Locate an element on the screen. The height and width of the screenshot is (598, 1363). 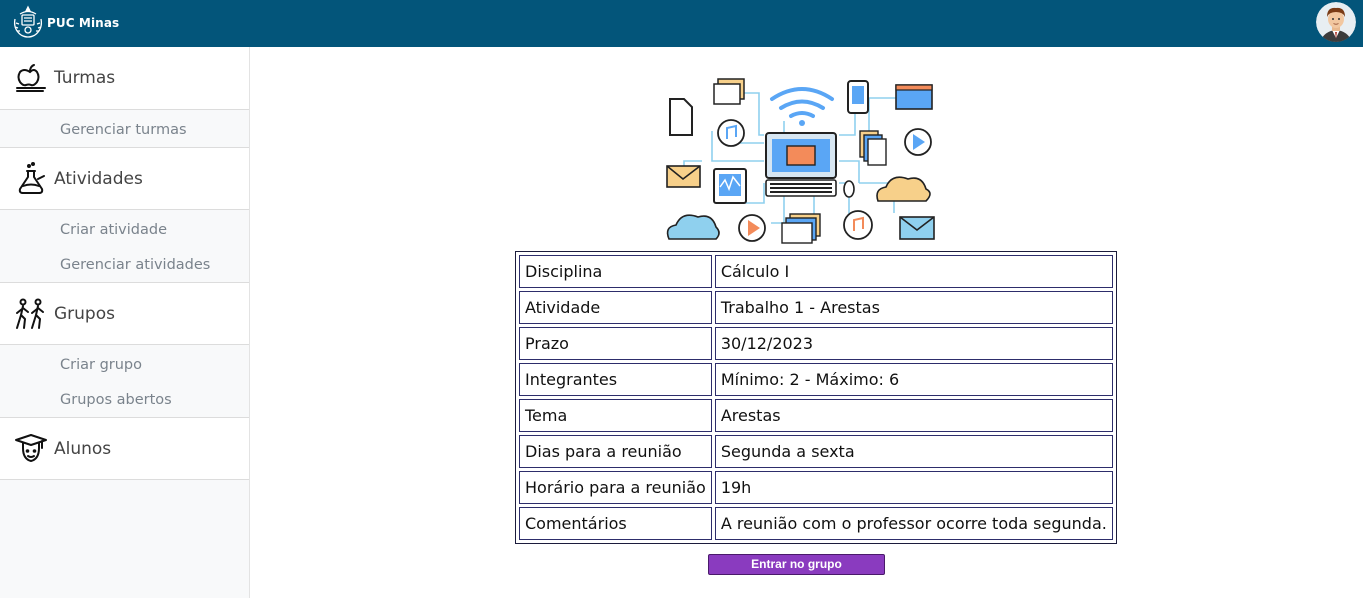
sidebar-label-grupos: Grupos is located at coordinates (84, 313).